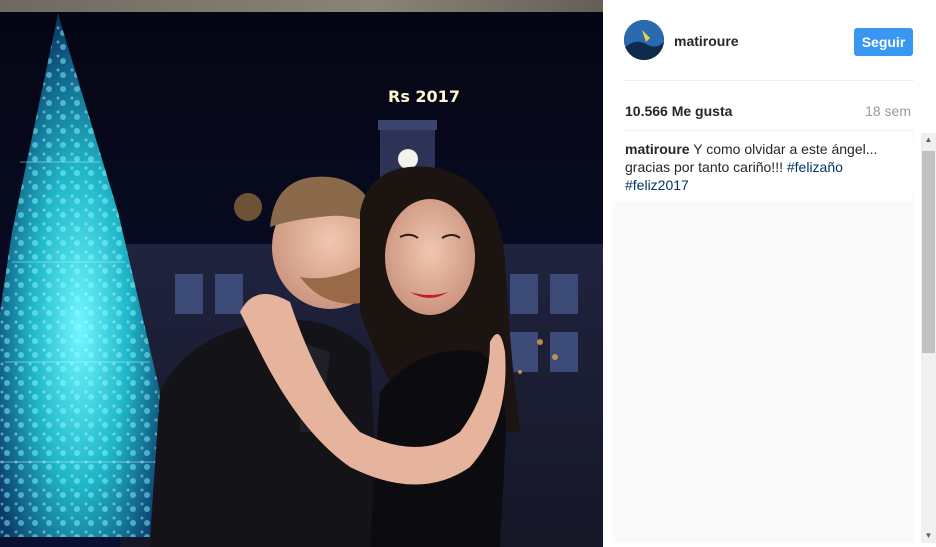 This screenshot has width=936, height=547. What do you see at coordinates (657, 149) in the screenshot?
I see `caption-username: matiroure` at bounding box center [657, 149].